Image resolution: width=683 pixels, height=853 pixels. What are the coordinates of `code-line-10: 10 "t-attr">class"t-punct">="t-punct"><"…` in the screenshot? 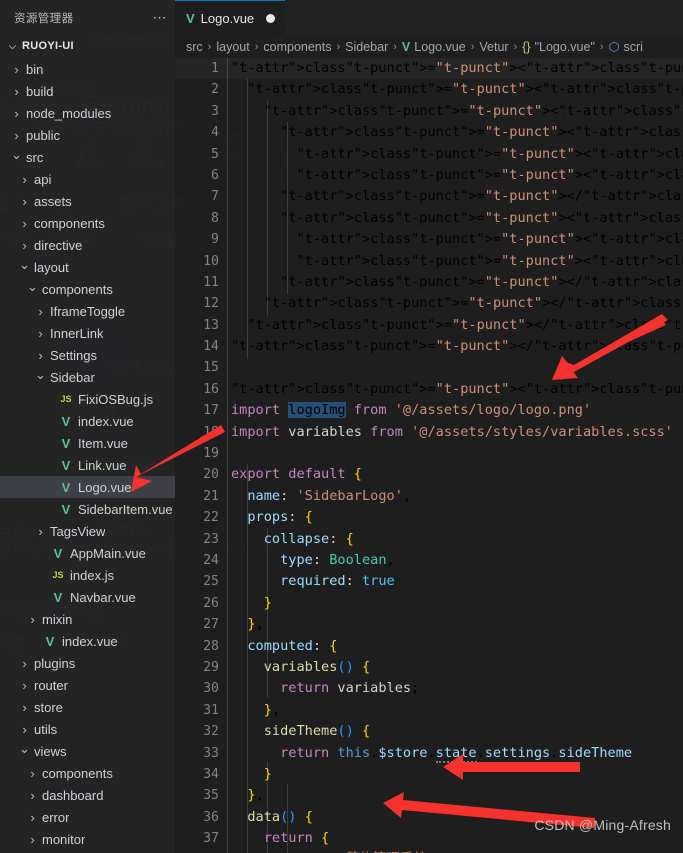 It's located at (429, 261).